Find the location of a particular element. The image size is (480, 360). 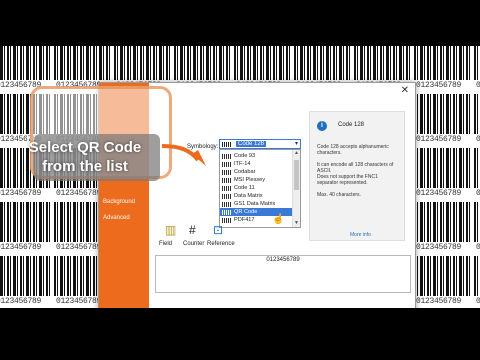

reference-button: ⊡ Reference is located at coordinates (221, 238).